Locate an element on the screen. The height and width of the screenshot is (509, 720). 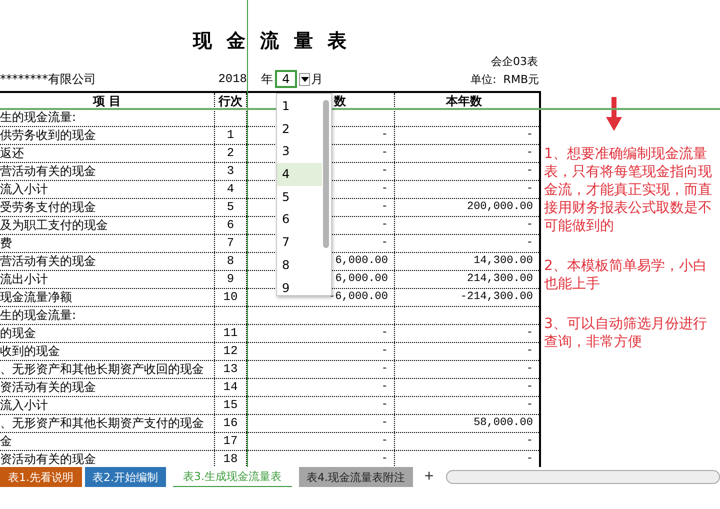
section-label: 生的现金流量: is located at coordinates (107, 315).